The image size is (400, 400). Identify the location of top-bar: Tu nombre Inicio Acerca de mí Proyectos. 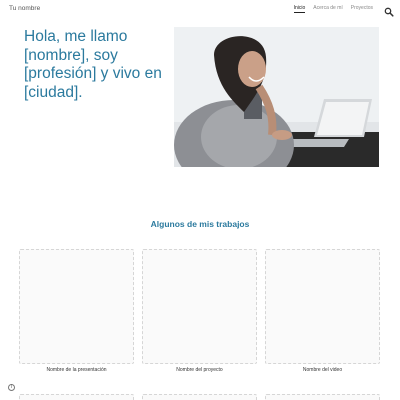
(200, 10).